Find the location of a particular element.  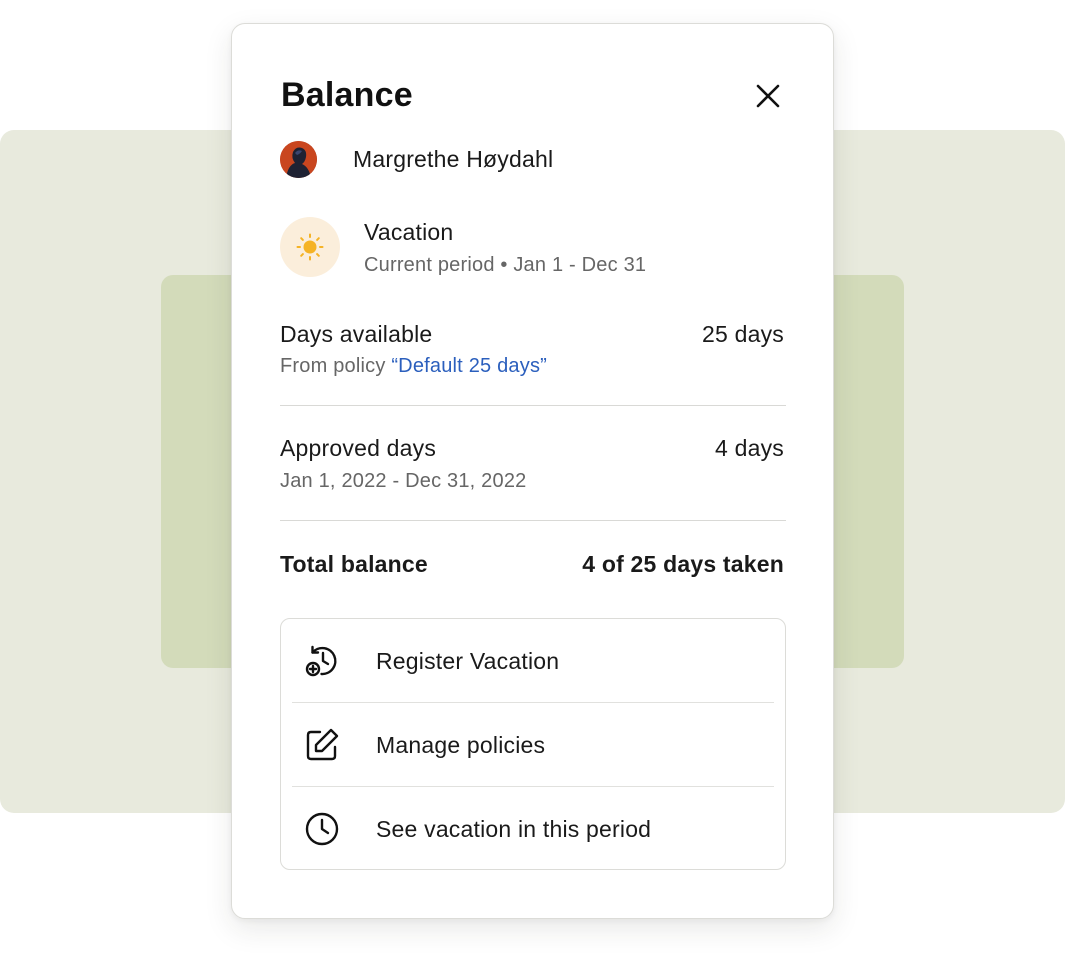

policy-source: From policy “Default 25 days” is located at coordinates (413, 366).